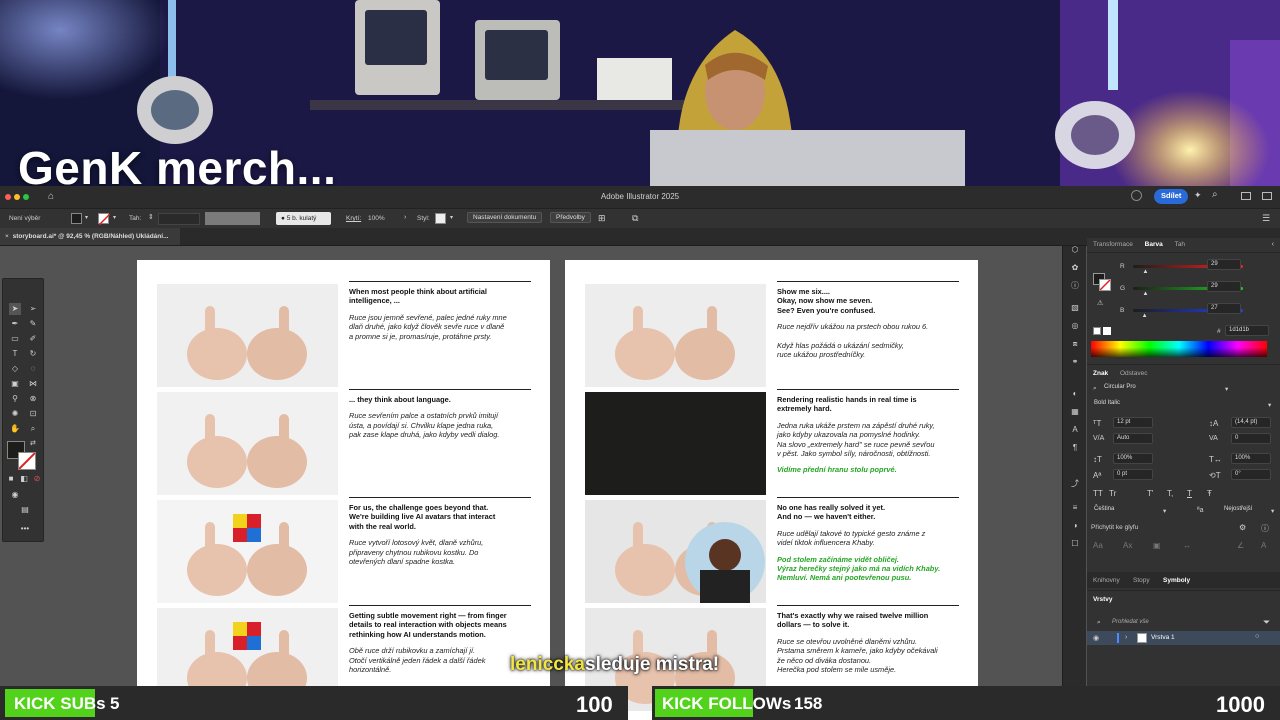 Image resolution: width=1280 pixels, height=720 pixels. I want to click on stroke-panel-icon: ≡, so click(1075, 508).